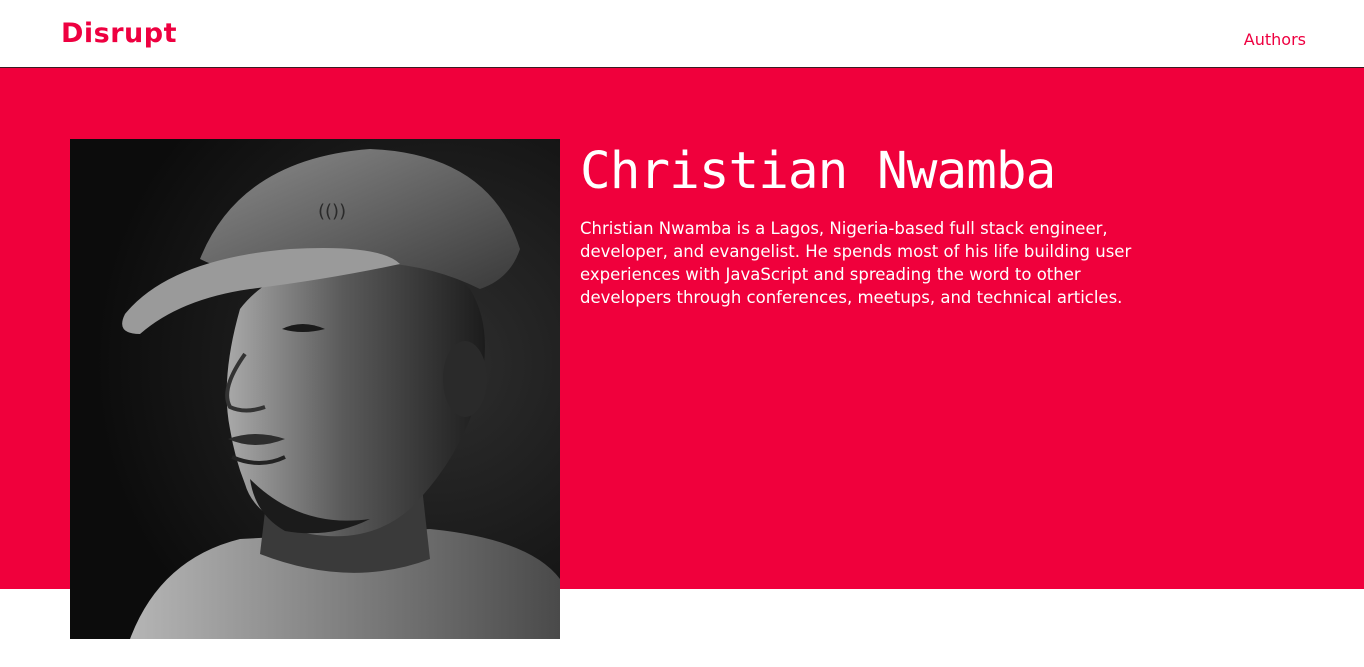 The image size is (1364, 667). What do you see at coordinates (682, 34) in the screenshot?
I see `site-header: Disrupt Authors` at bounding box center [682, 34].